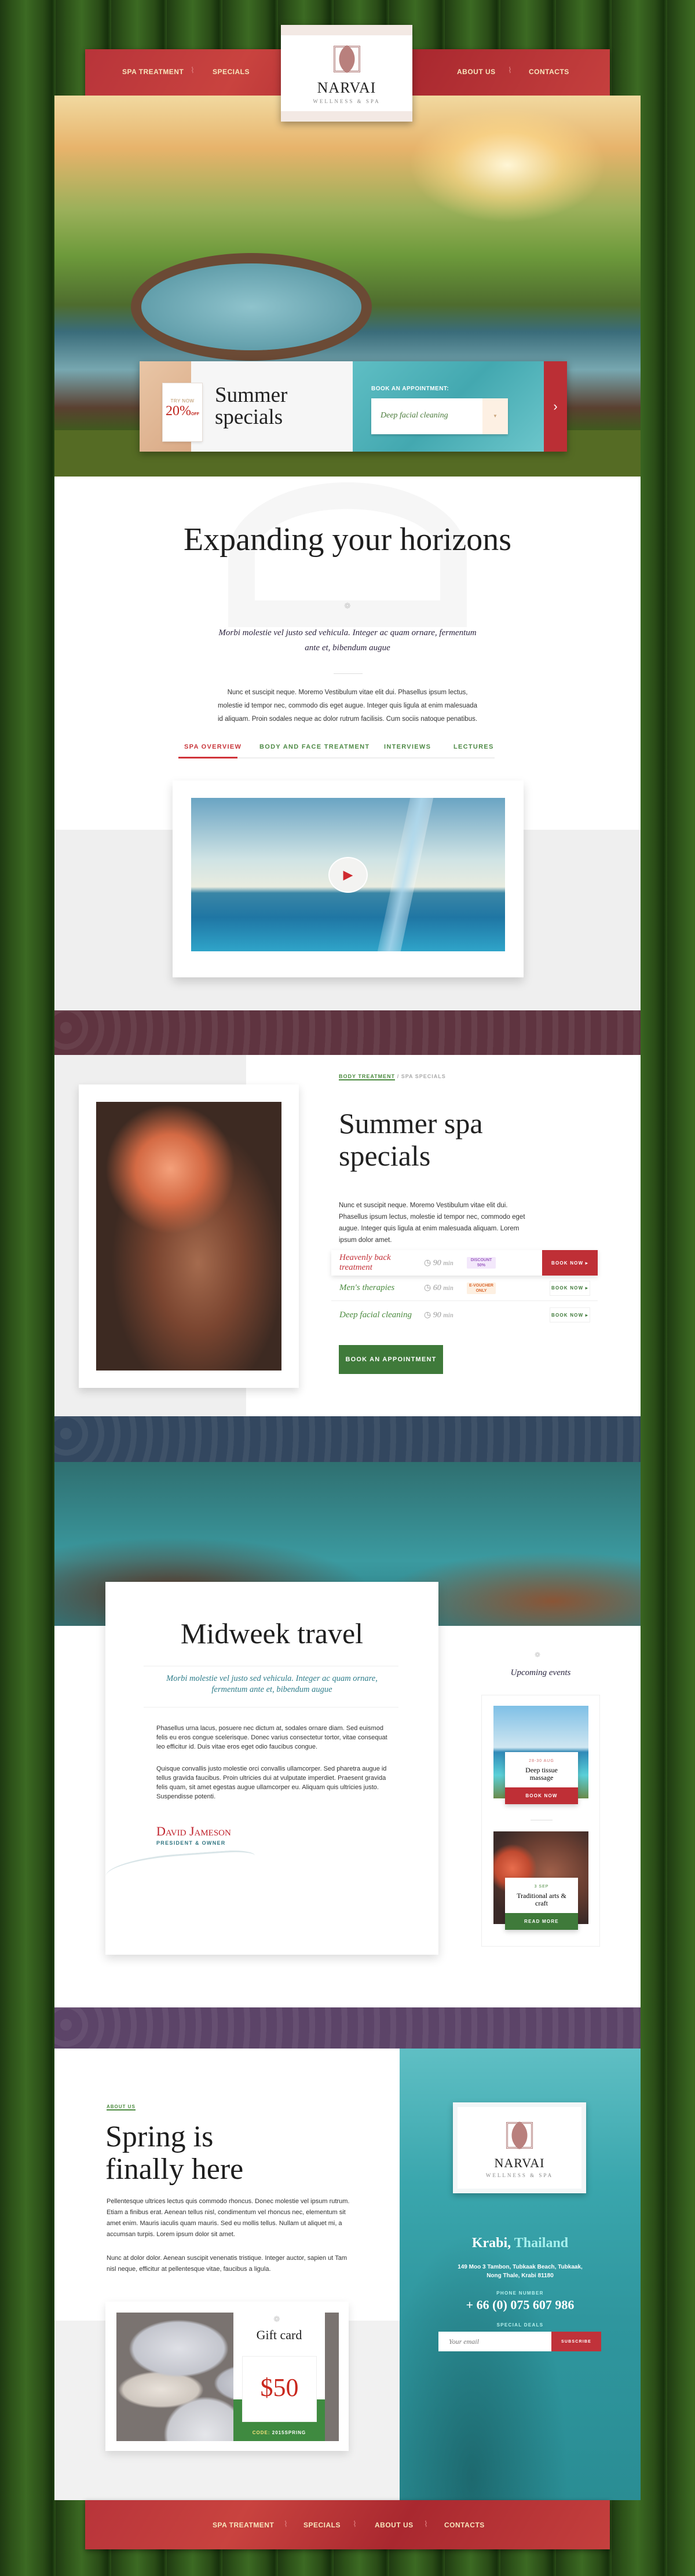 This screenshot has width=695, height=2576. What do you see at coordinates (121, 2107) in the screenshot?
I see `about-us-label: ABOUT US` at bounding box center [121, 2107].